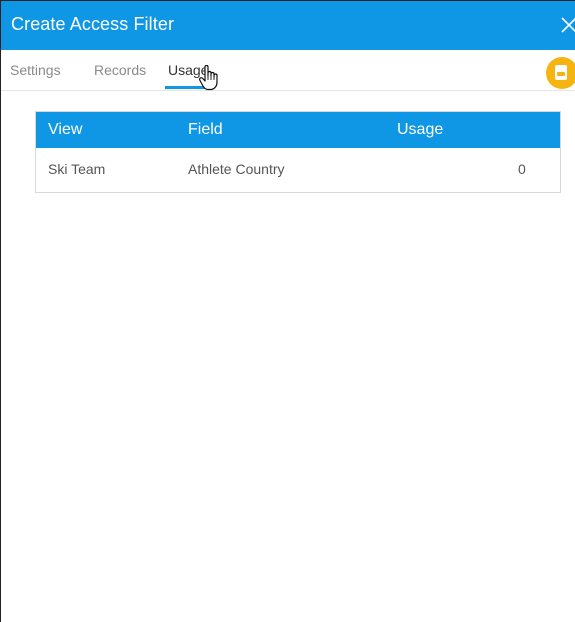  I want to click on column-header-field: Field, so click(205, 129).